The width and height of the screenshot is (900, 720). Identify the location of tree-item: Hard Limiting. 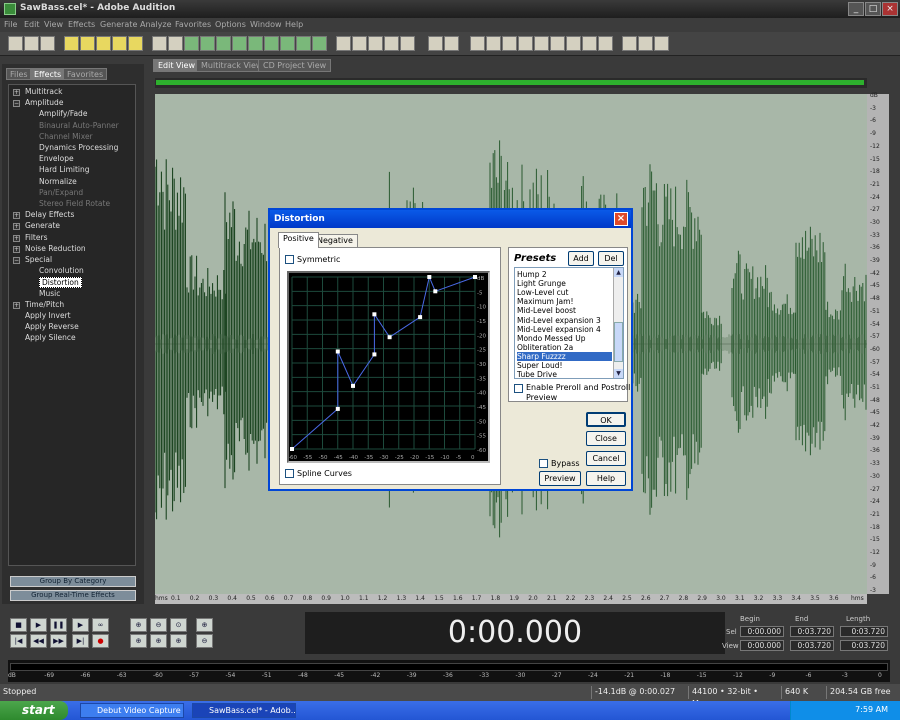
(64, 169).